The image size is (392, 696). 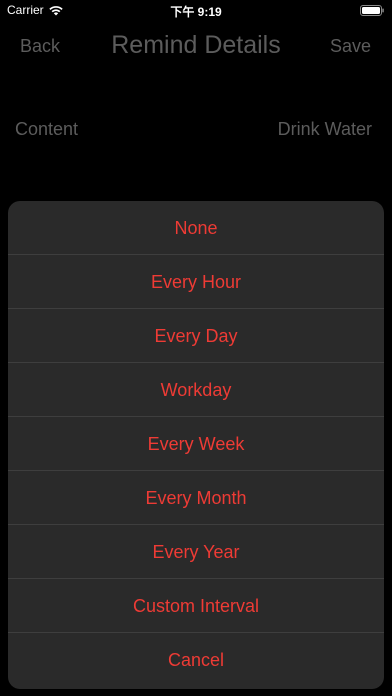 What do you see at coordinates (196, 336) in the screenshot?
I see `option-every-day: Every Day` at bounding box center [196, 336].